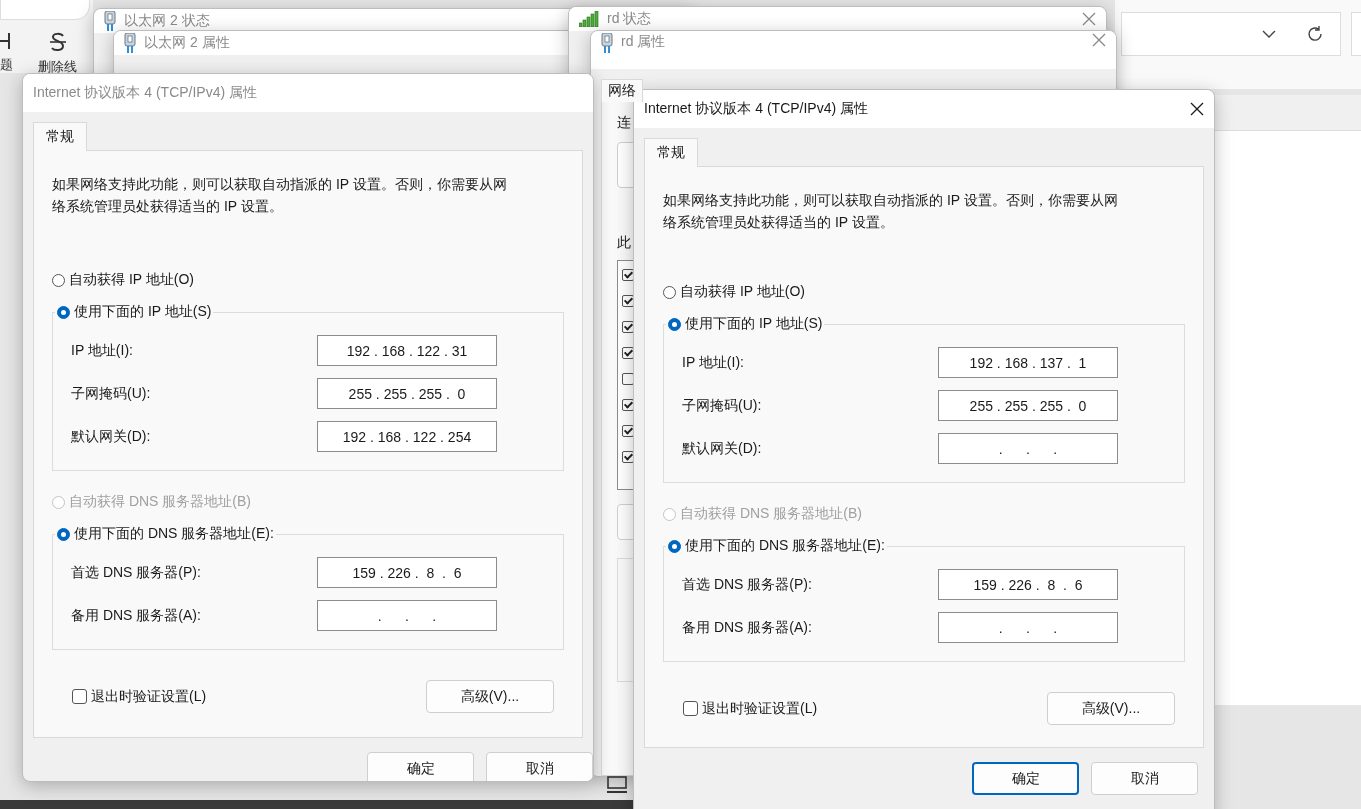  I want to click on window-title: rd 状态, so click(629, 19).